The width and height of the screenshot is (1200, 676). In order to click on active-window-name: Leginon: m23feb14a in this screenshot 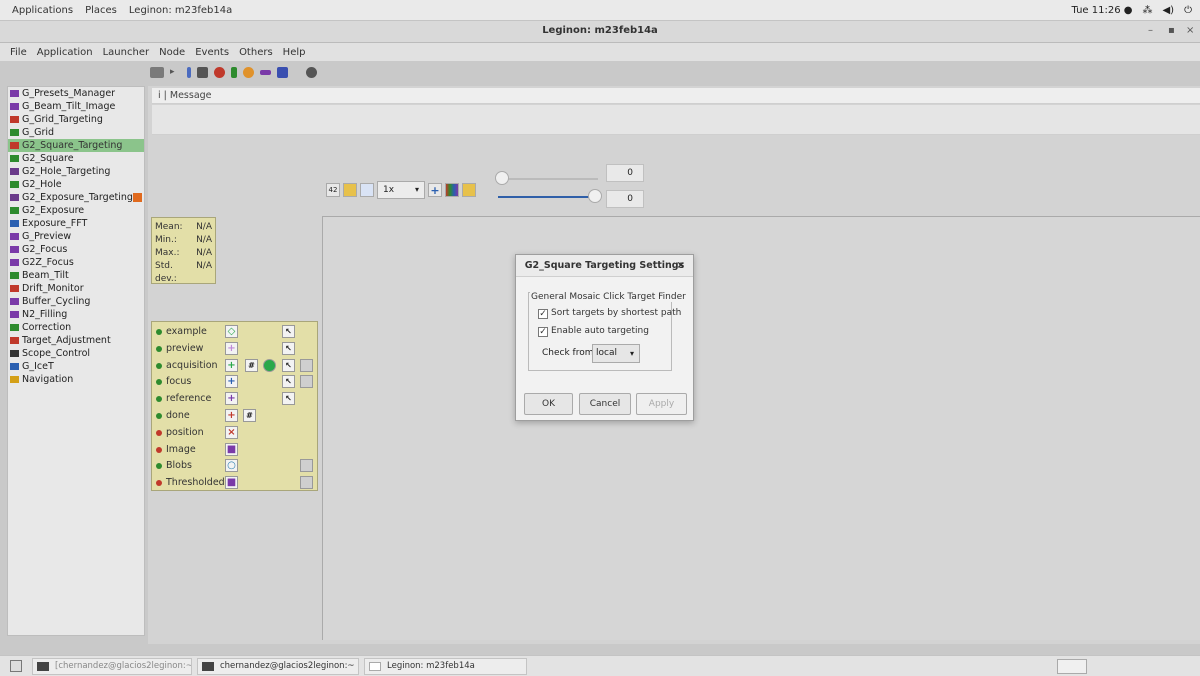, I will do `click(180, 10)`.